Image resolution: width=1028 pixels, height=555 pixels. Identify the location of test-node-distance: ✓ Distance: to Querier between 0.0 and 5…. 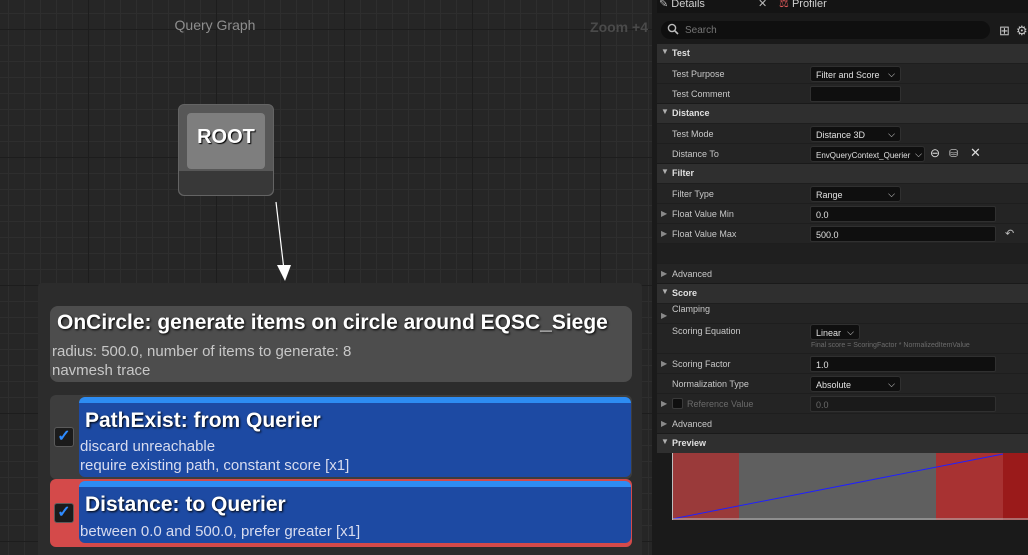
(341, 513).